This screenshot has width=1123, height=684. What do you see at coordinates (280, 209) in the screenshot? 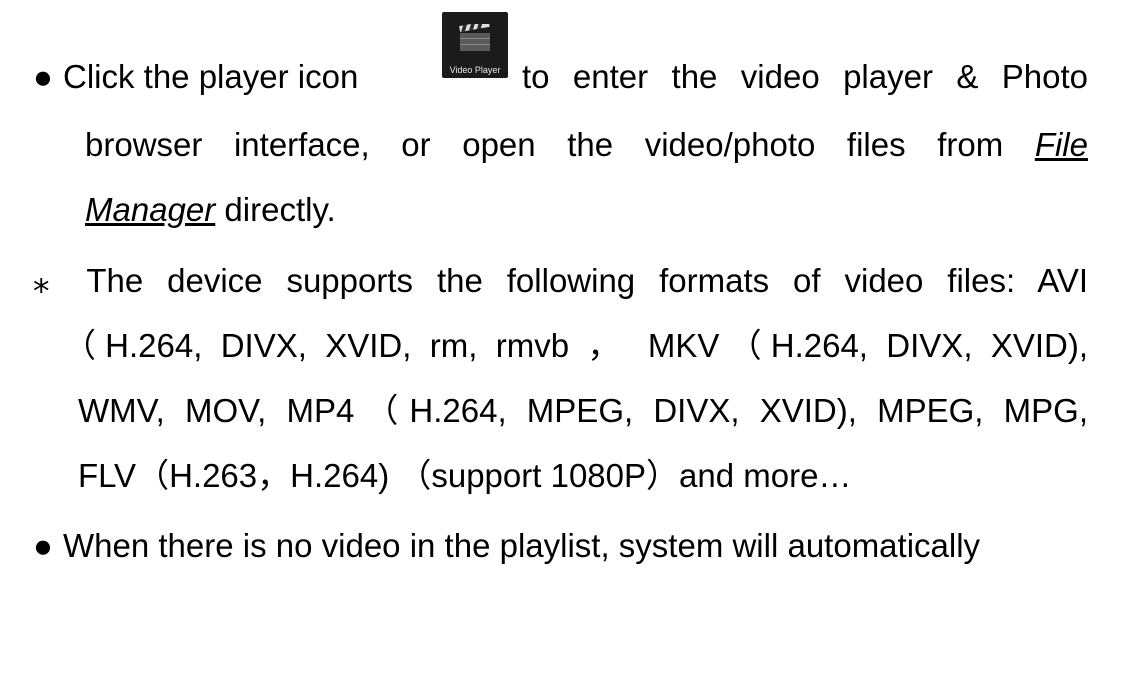
I see `paragraph1-line3-tail: directly.` at bounding box center [280, 209].